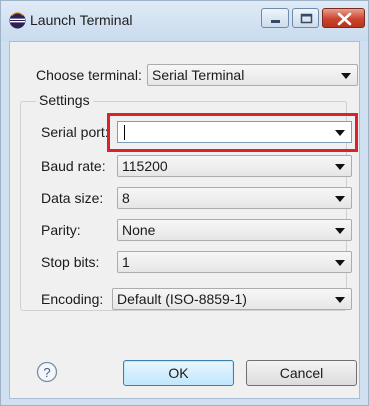 This screenshot has height=406, width=369. Describe the element at coordinates (234, 166) in the screenshot. I see `baud-rate-select: 115200` at that location.